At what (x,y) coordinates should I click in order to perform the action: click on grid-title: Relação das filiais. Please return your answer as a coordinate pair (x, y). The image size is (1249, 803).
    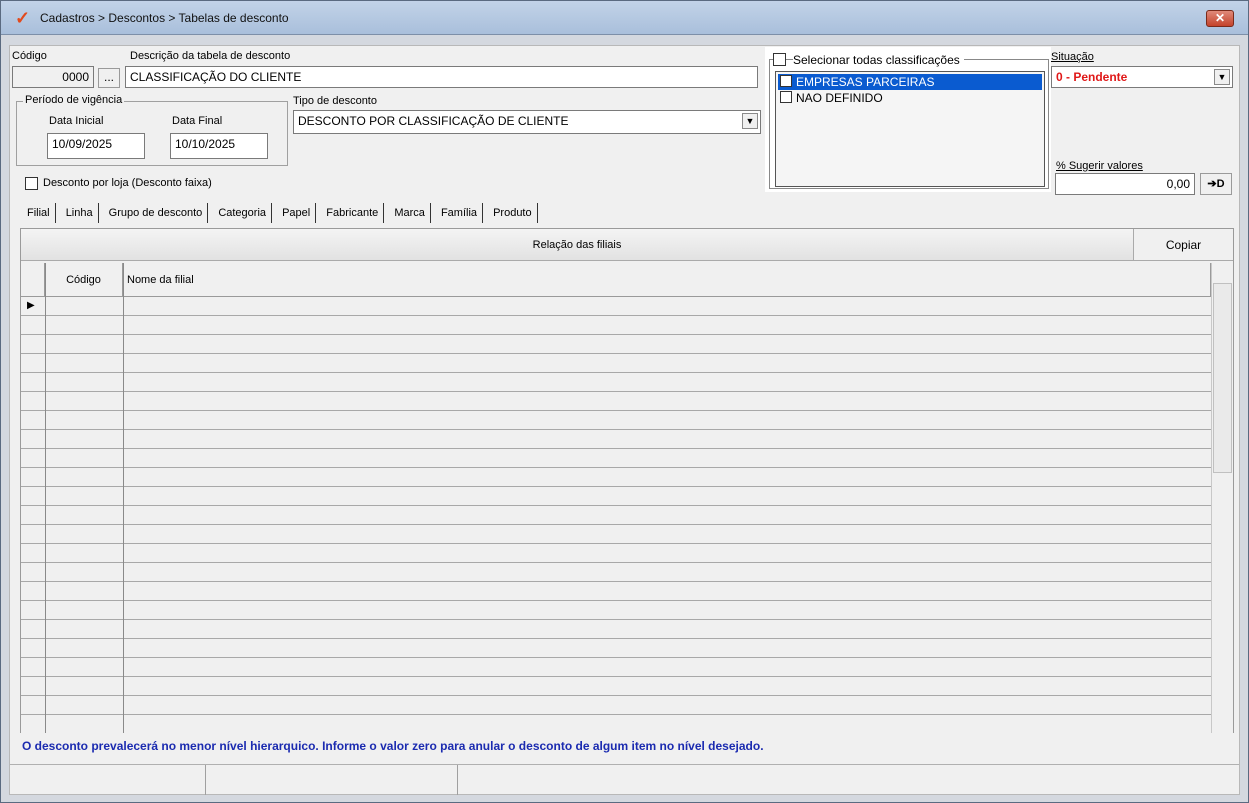
    Looking at the image, I should click on (577, 245).